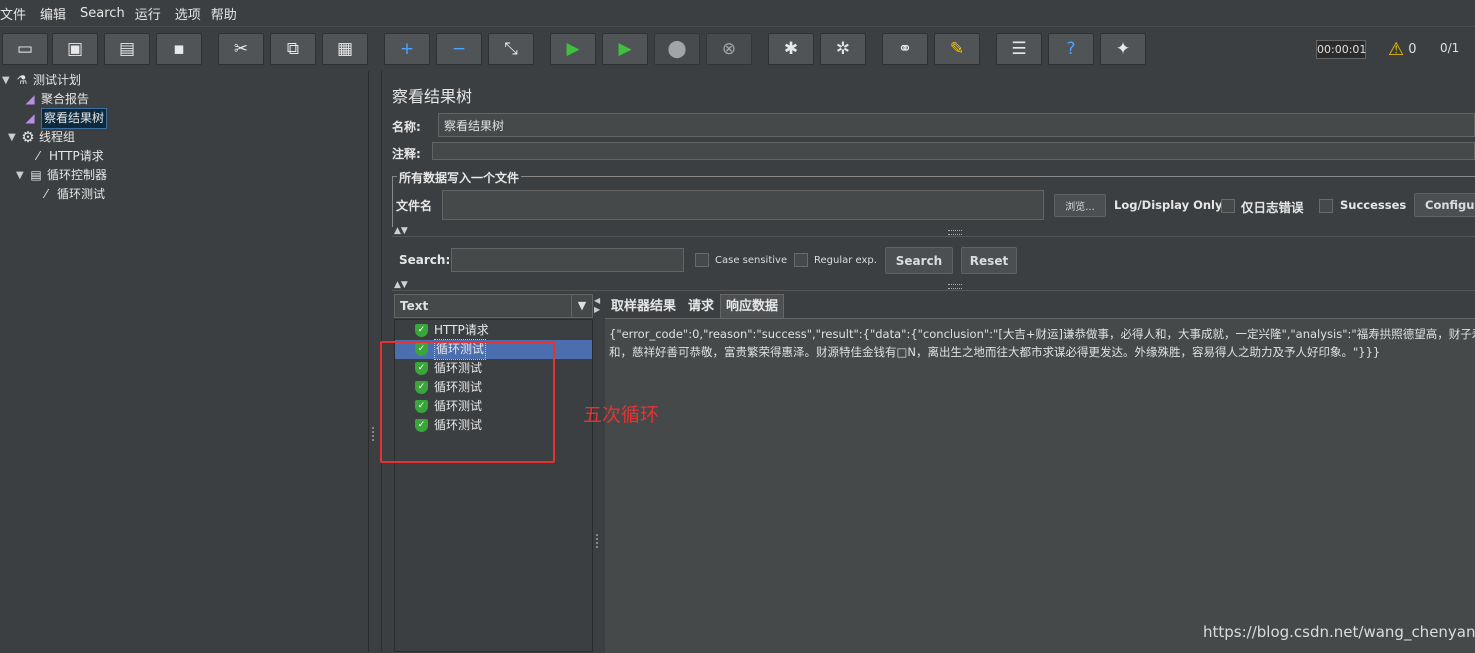  Describe the element at coordinates (791, 49) in the screenshot. I see `clear-icon: ✱` at that location.